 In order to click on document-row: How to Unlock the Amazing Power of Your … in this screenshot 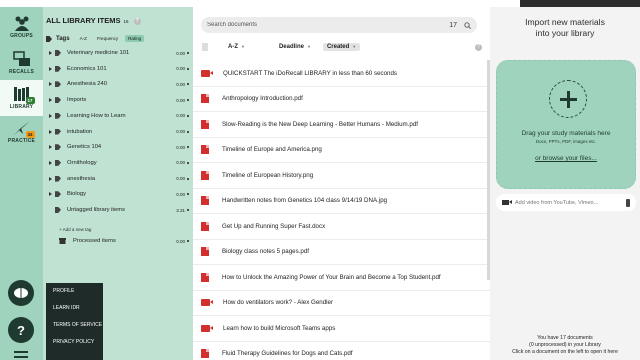, I will do `click(341, 278)`.